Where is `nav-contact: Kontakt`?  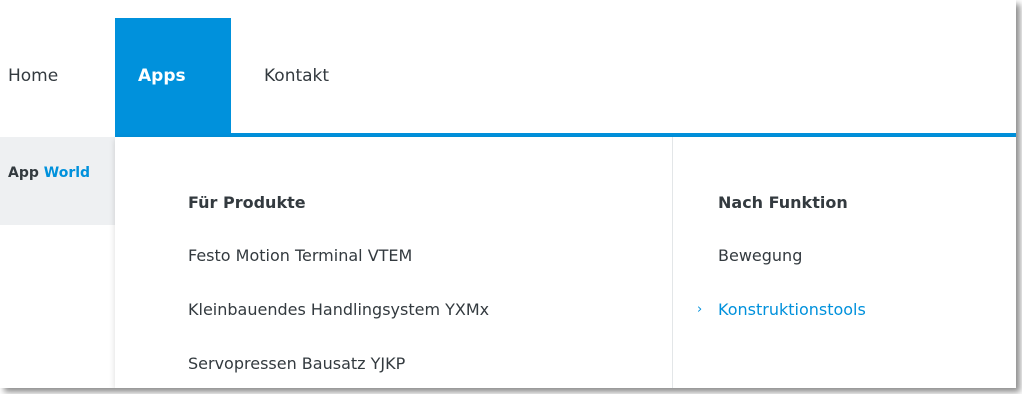 nav-contact: Kontakt is located at coordinates (324, 75).